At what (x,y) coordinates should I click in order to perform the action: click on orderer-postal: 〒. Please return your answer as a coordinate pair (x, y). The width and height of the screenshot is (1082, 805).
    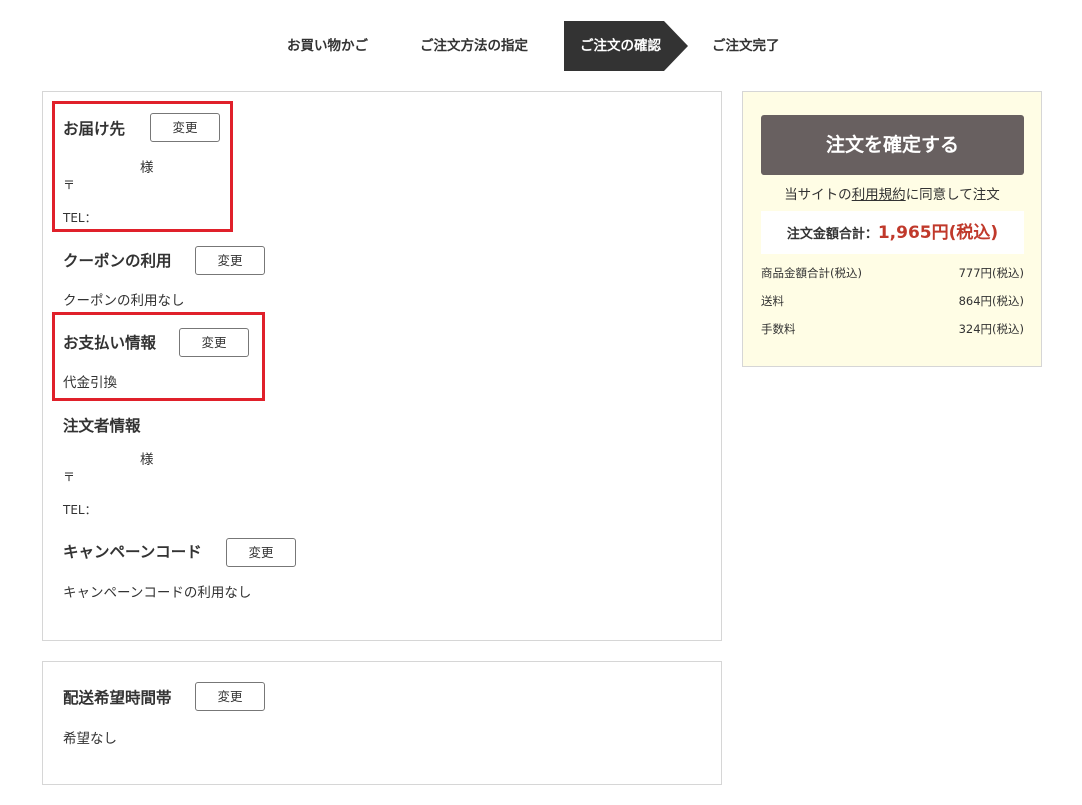
    Looking at the image, I should click on (69, 477).